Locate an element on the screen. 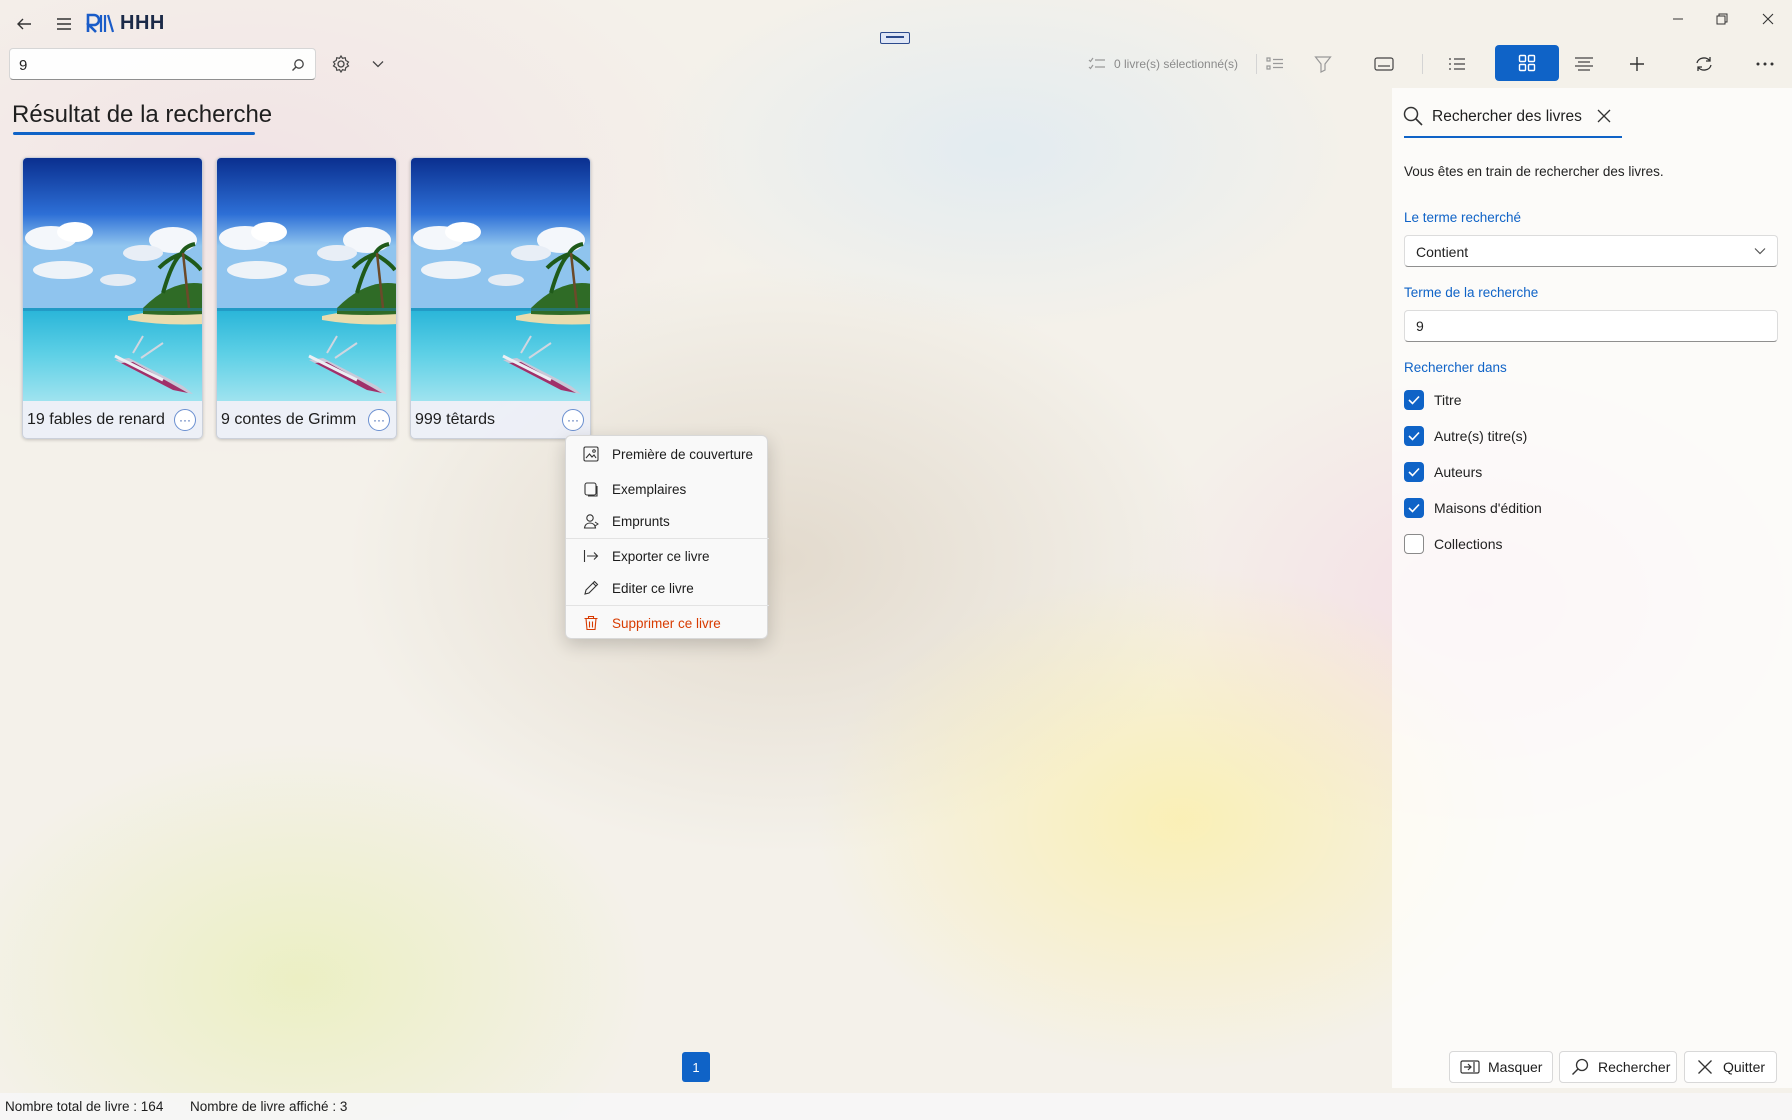 This screenshot has height=1120, width=1792. checkbox-collections: Collections is located at coordinates (1453, 544).